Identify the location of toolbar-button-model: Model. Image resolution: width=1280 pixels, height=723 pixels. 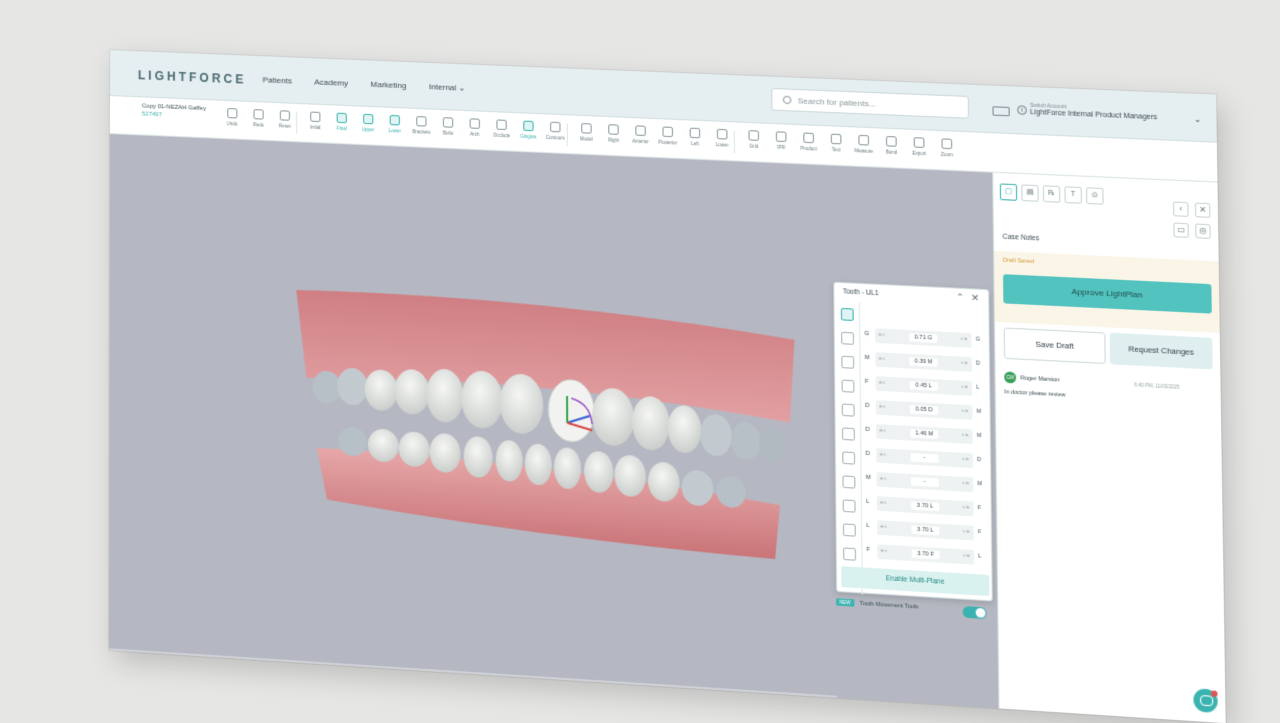
(586, 136).